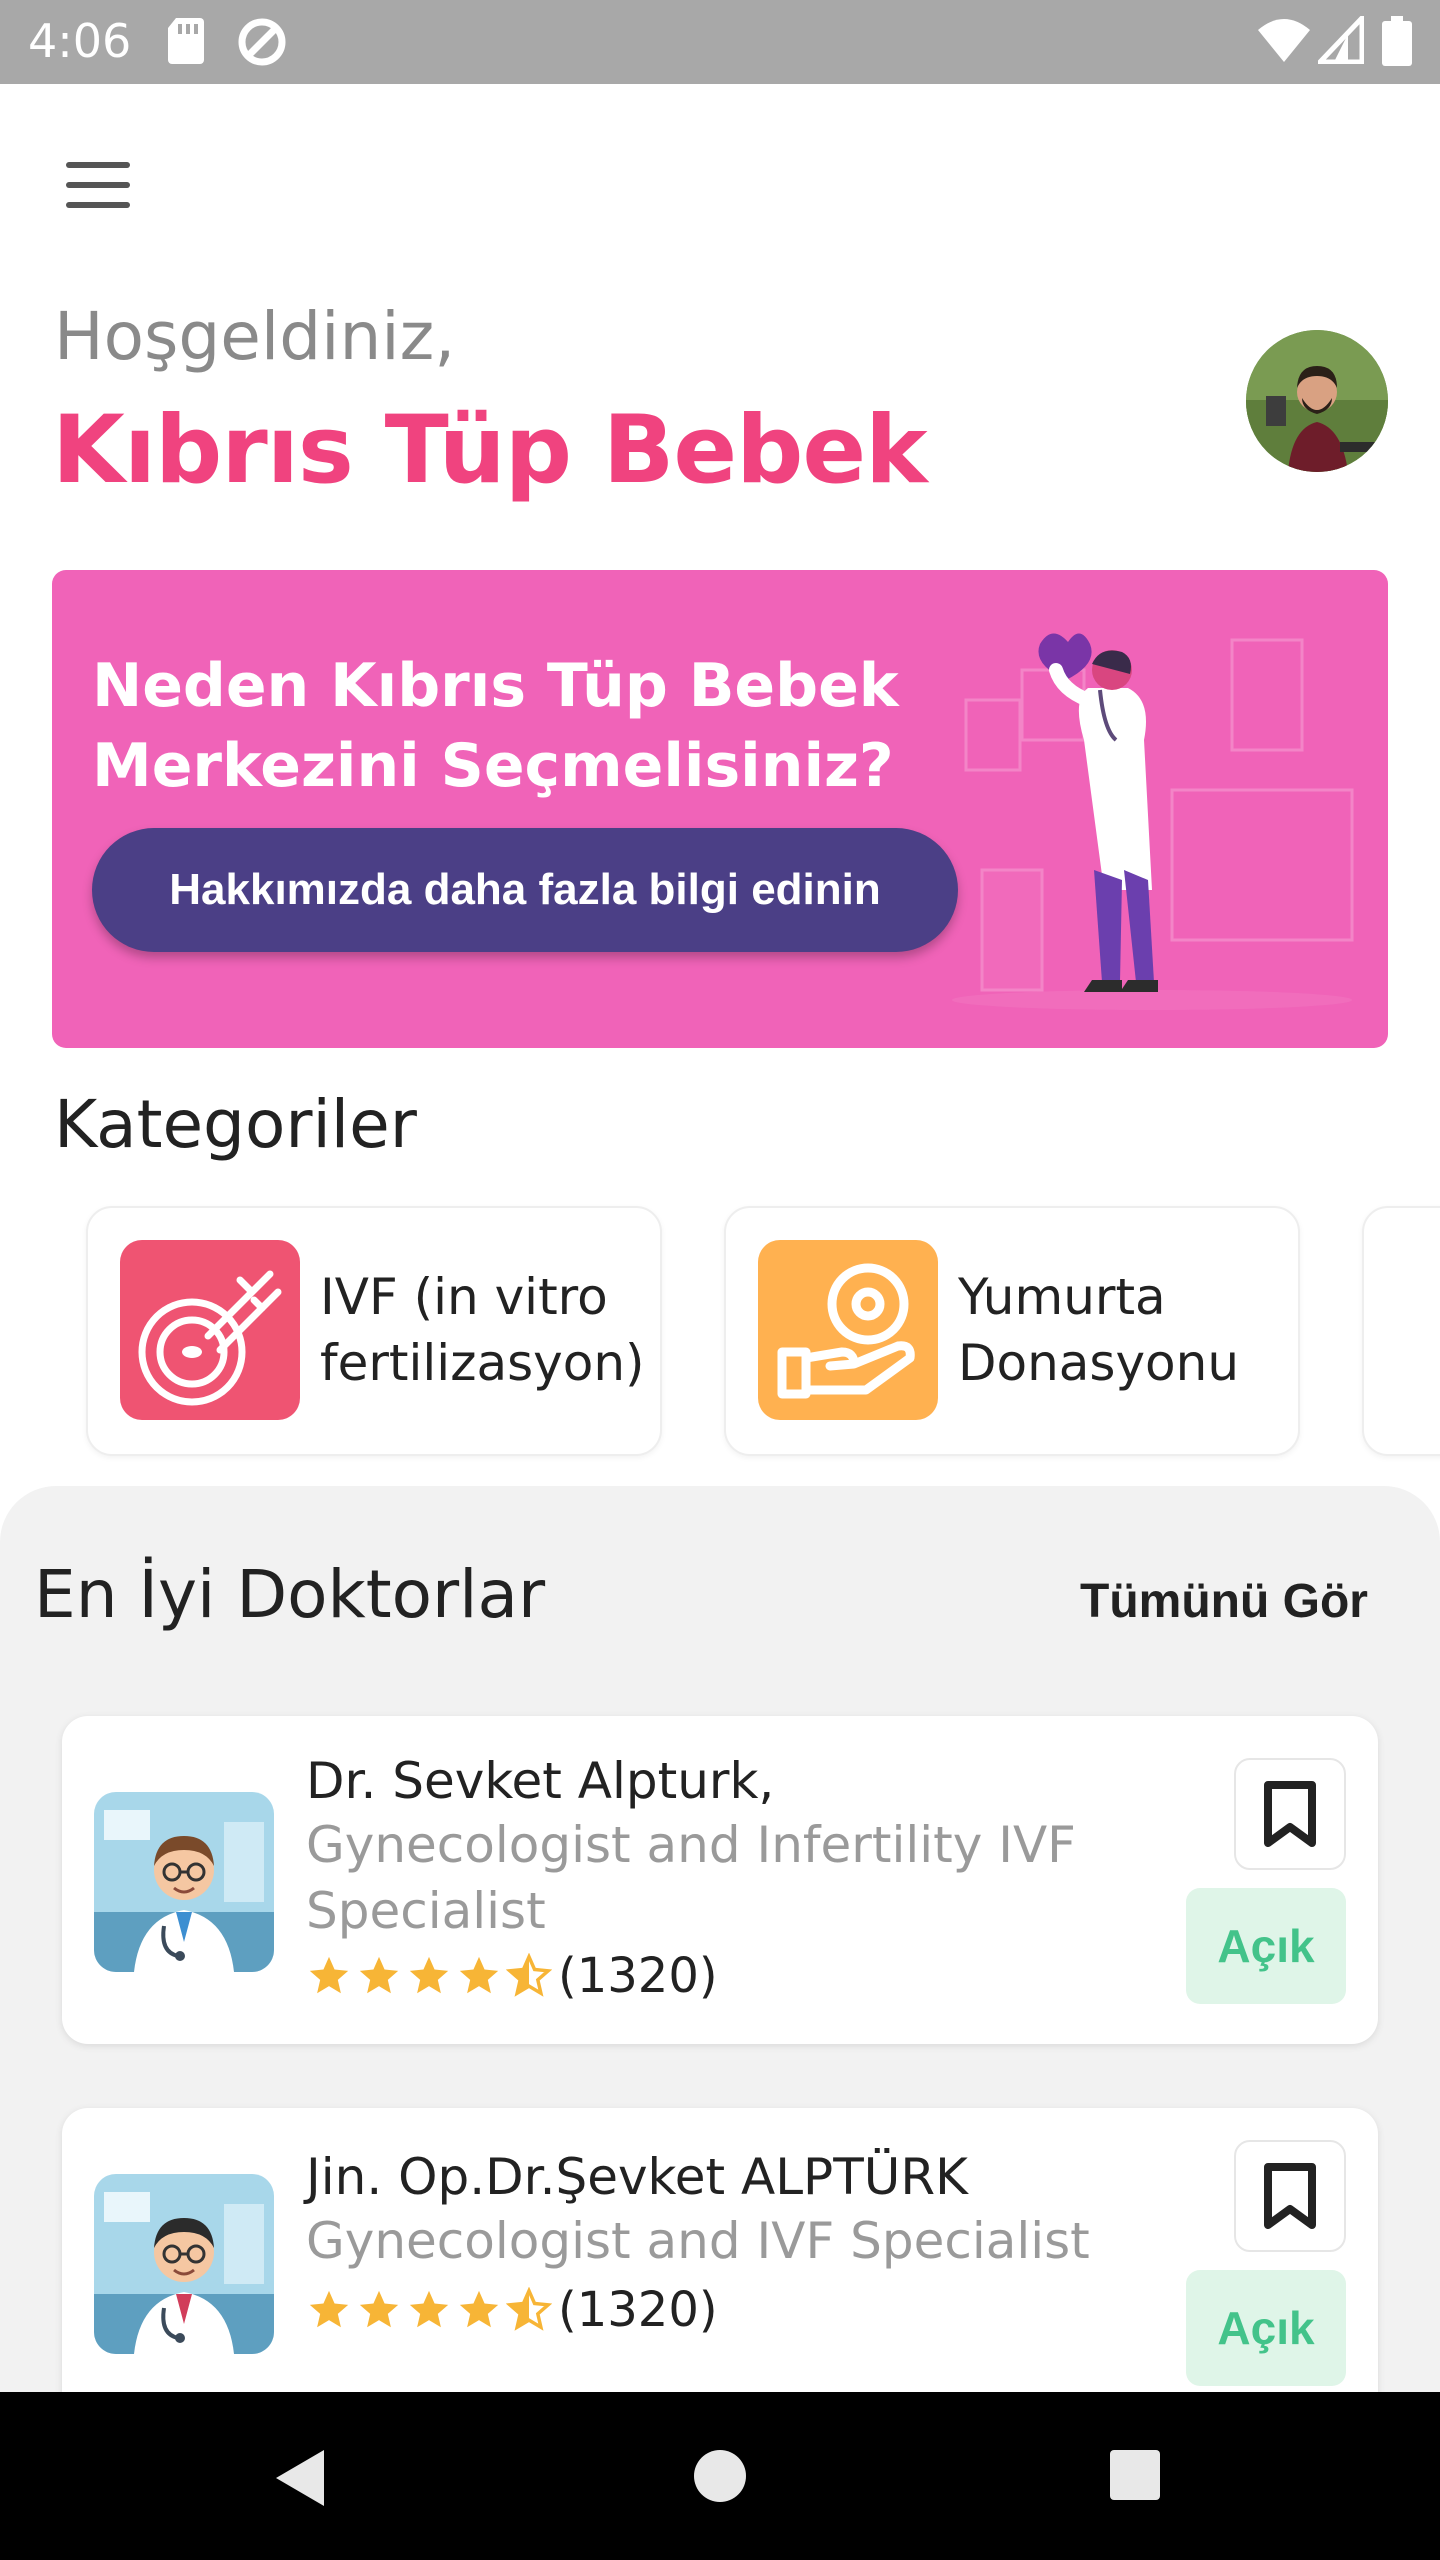 Image resolution: width=1440 pixels, height=2560 pixels. Describe the element at coordinates (720, 42) in the screenshot. I see `status-bar: 4:06` at that location.